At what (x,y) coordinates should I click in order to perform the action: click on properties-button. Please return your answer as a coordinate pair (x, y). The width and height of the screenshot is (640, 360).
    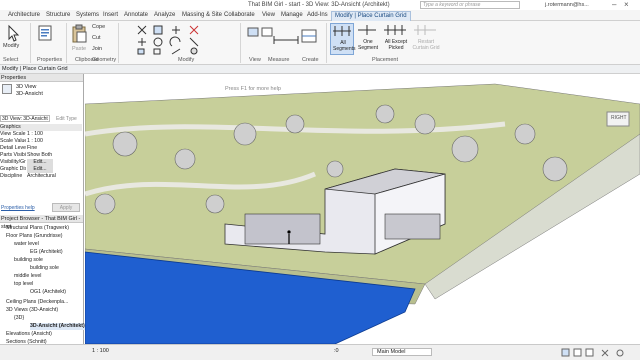
    Looking at the image, I should click on (45, 33).